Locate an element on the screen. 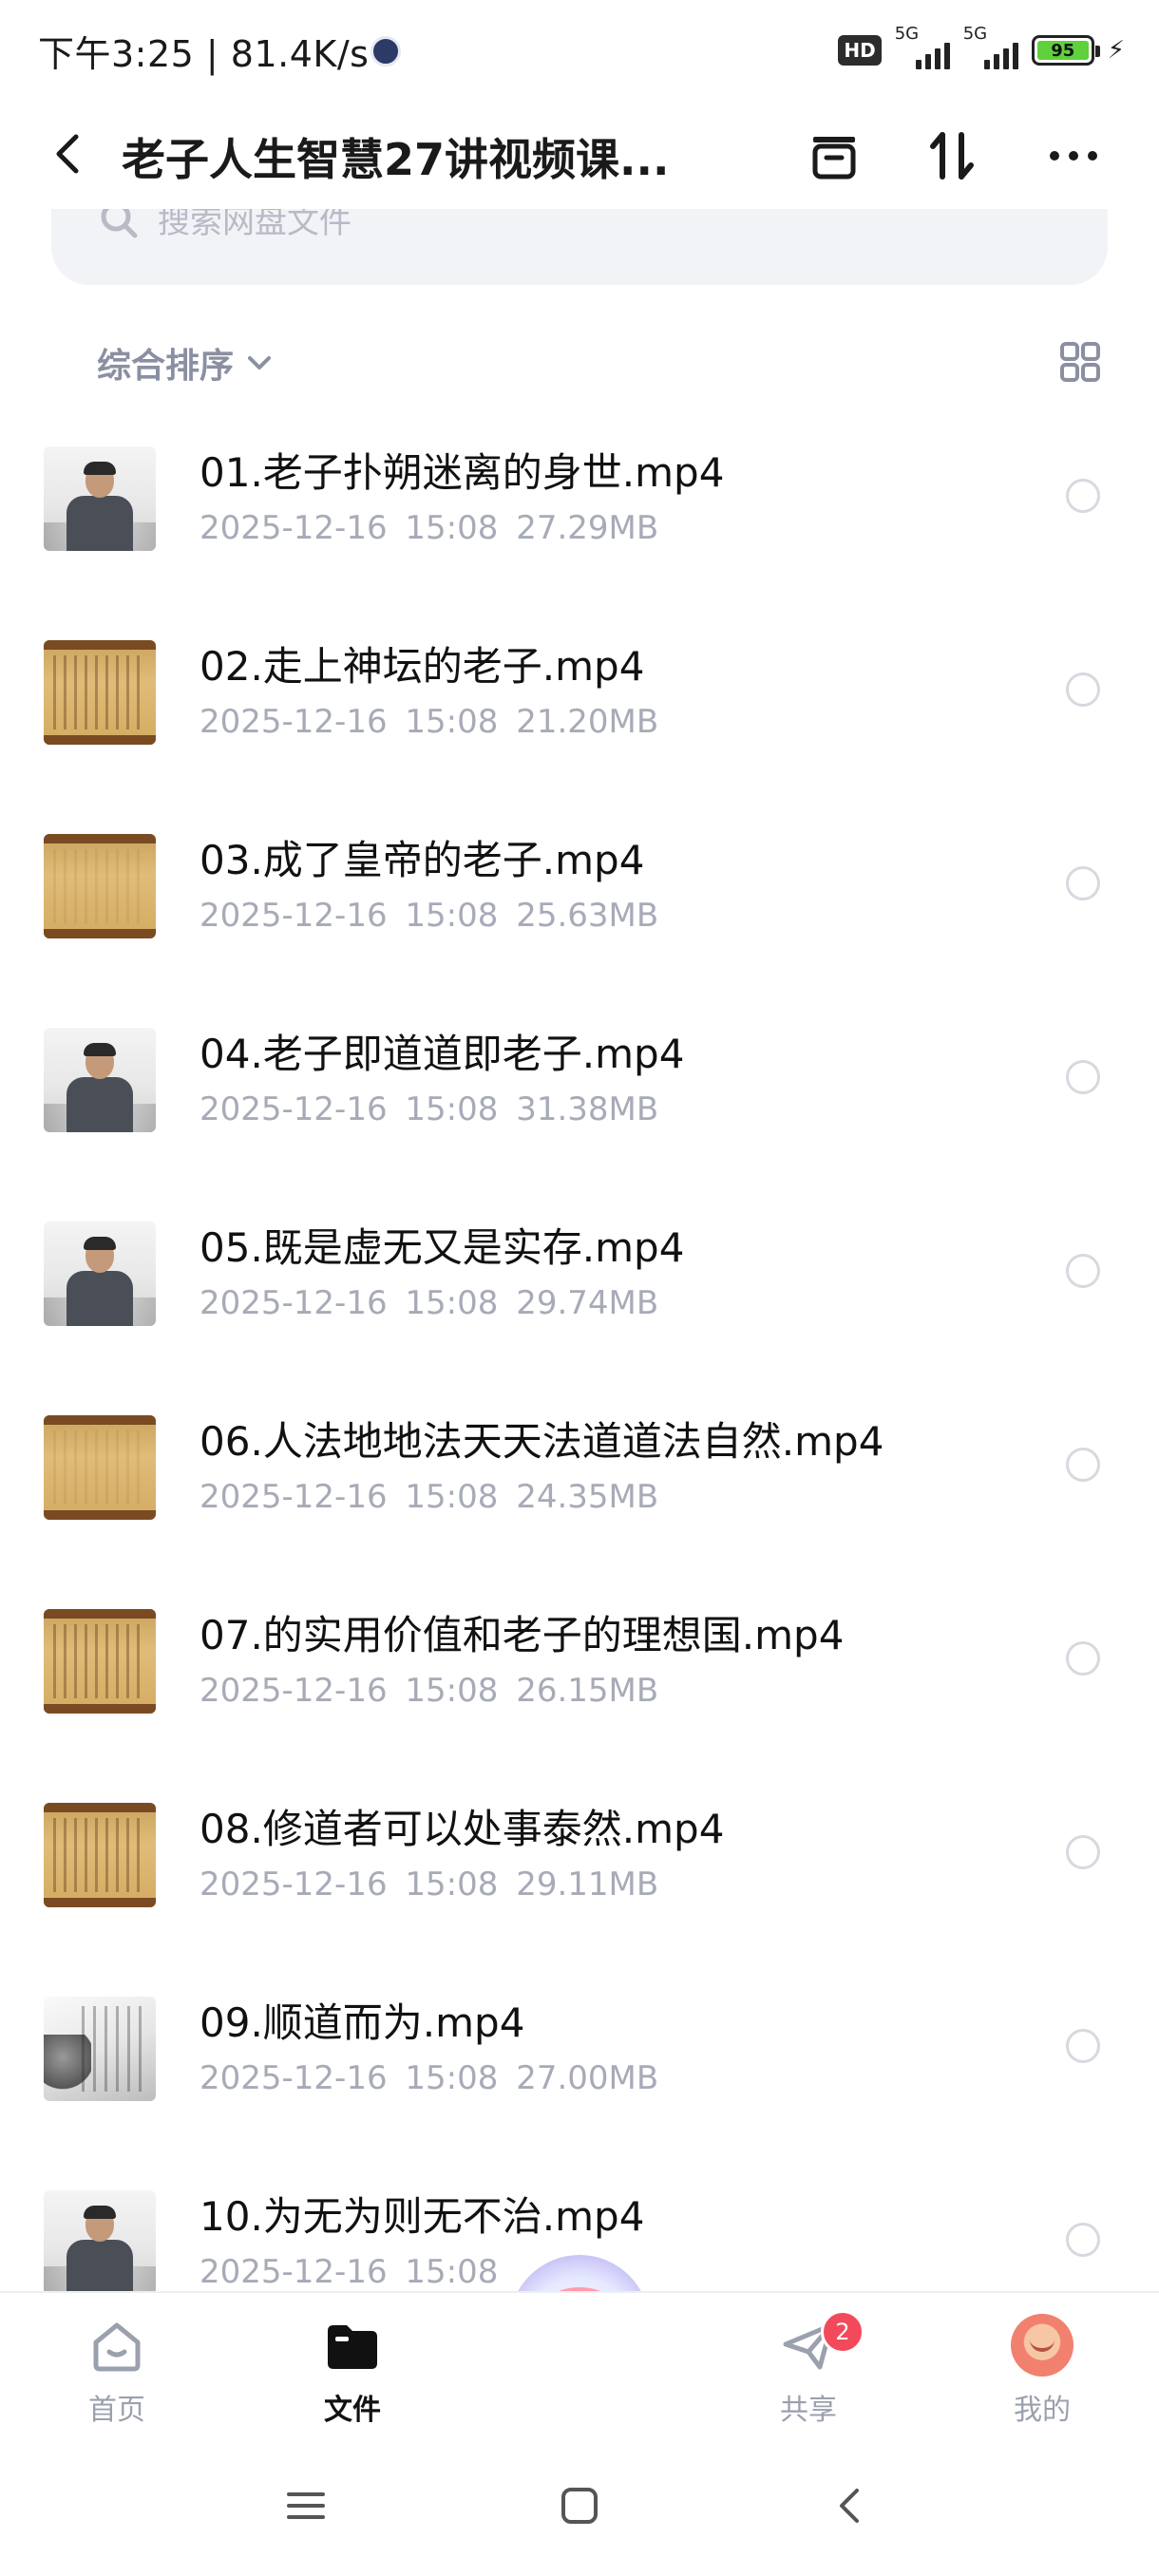 The height and width of the screenshot is (2576, 1159). nav-share: 2 共享 is located at coordinates (808, 2368).